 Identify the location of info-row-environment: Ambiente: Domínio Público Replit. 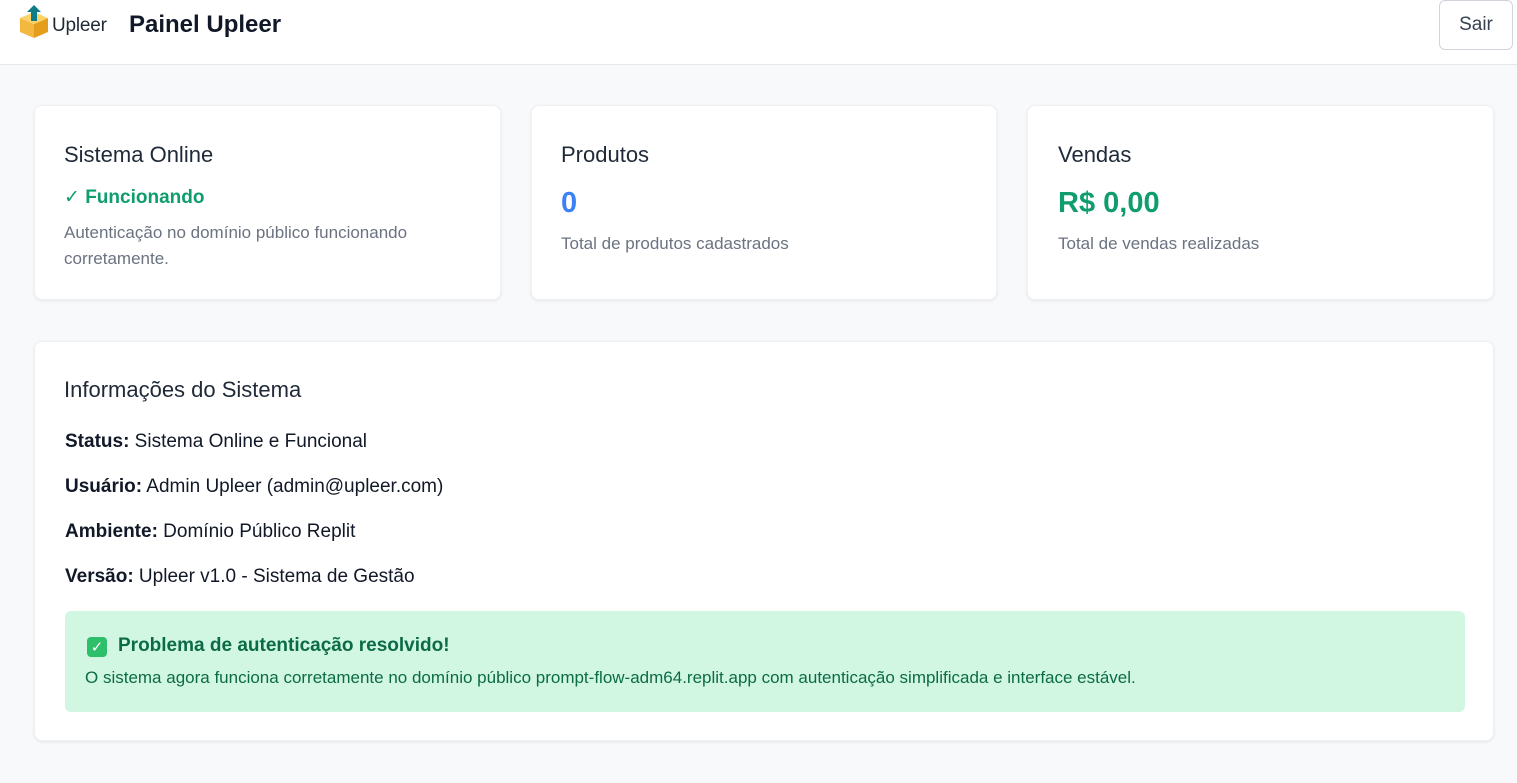
(210, 532).